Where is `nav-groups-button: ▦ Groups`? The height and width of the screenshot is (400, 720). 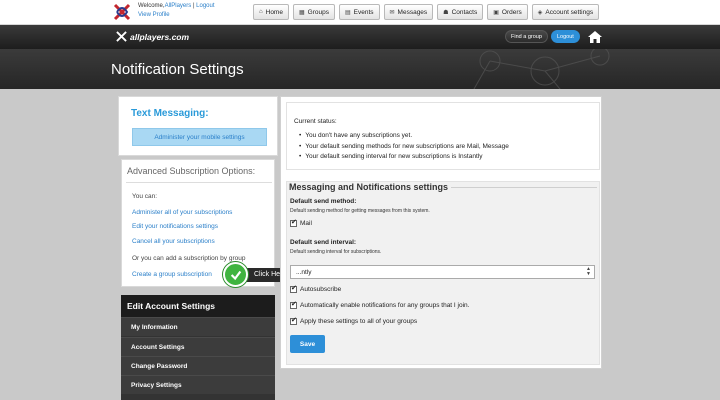 nav-groups-button: ▦ Groups is located at coordinates (313, 12).